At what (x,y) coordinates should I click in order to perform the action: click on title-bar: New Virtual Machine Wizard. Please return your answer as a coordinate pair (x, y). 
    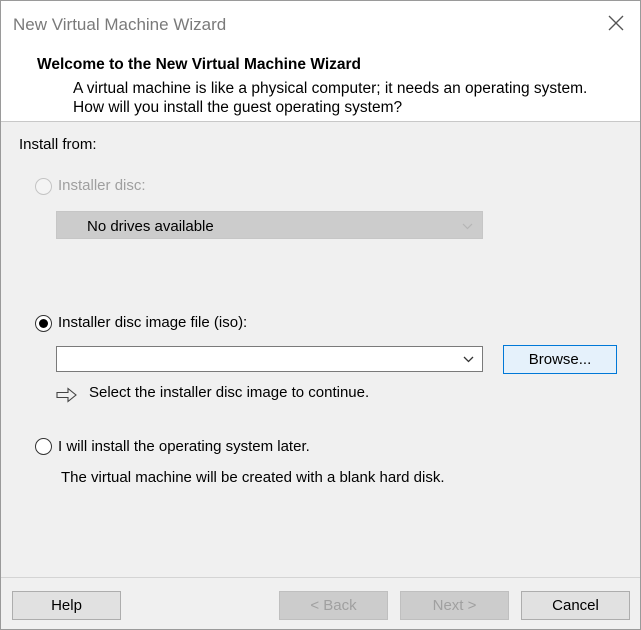
    Looking at the image, I should click on (320, 25).